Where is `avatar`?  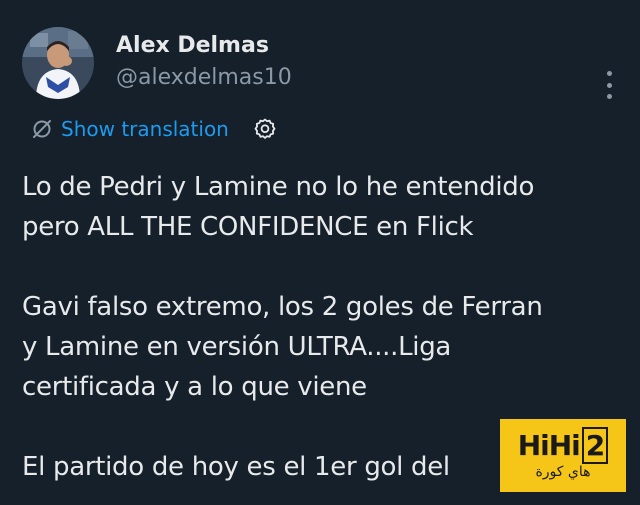
avatar is located at coordinates (58, 63).